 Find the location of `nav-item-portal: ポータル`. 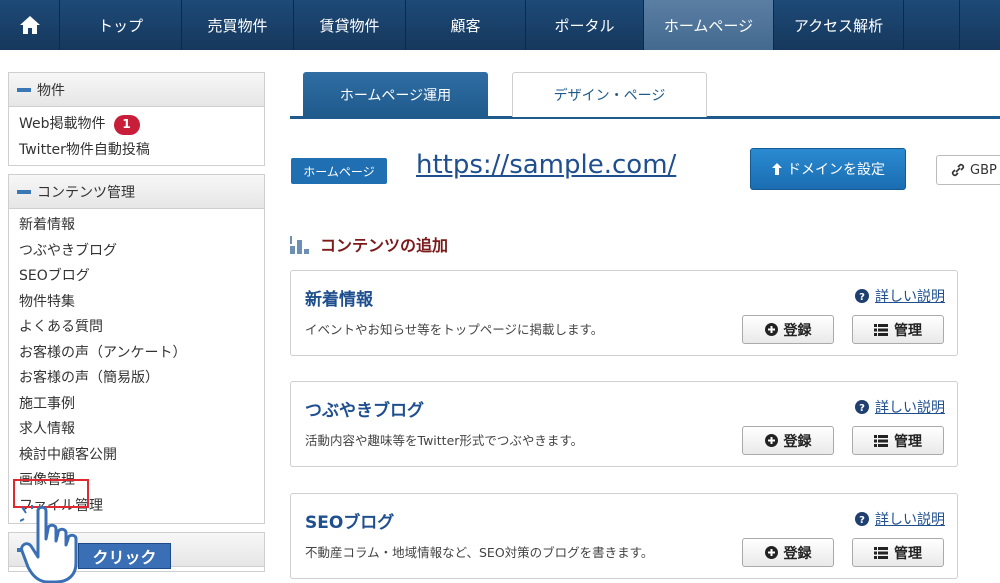

nav-item-portal: ポータル is located at coordinates (585, 25).